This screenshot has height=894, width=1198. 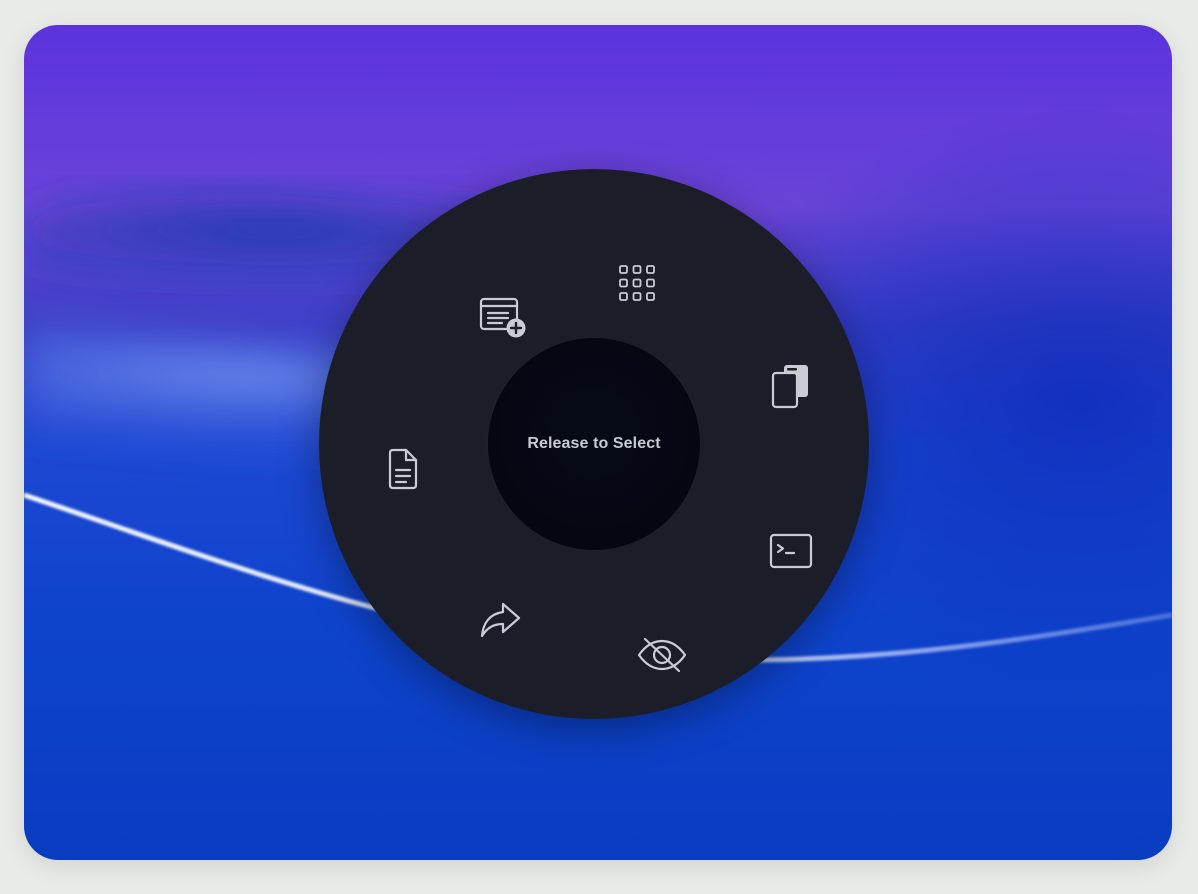 I want to click on center-hub: Release to Select, so click(x=594, y=444).